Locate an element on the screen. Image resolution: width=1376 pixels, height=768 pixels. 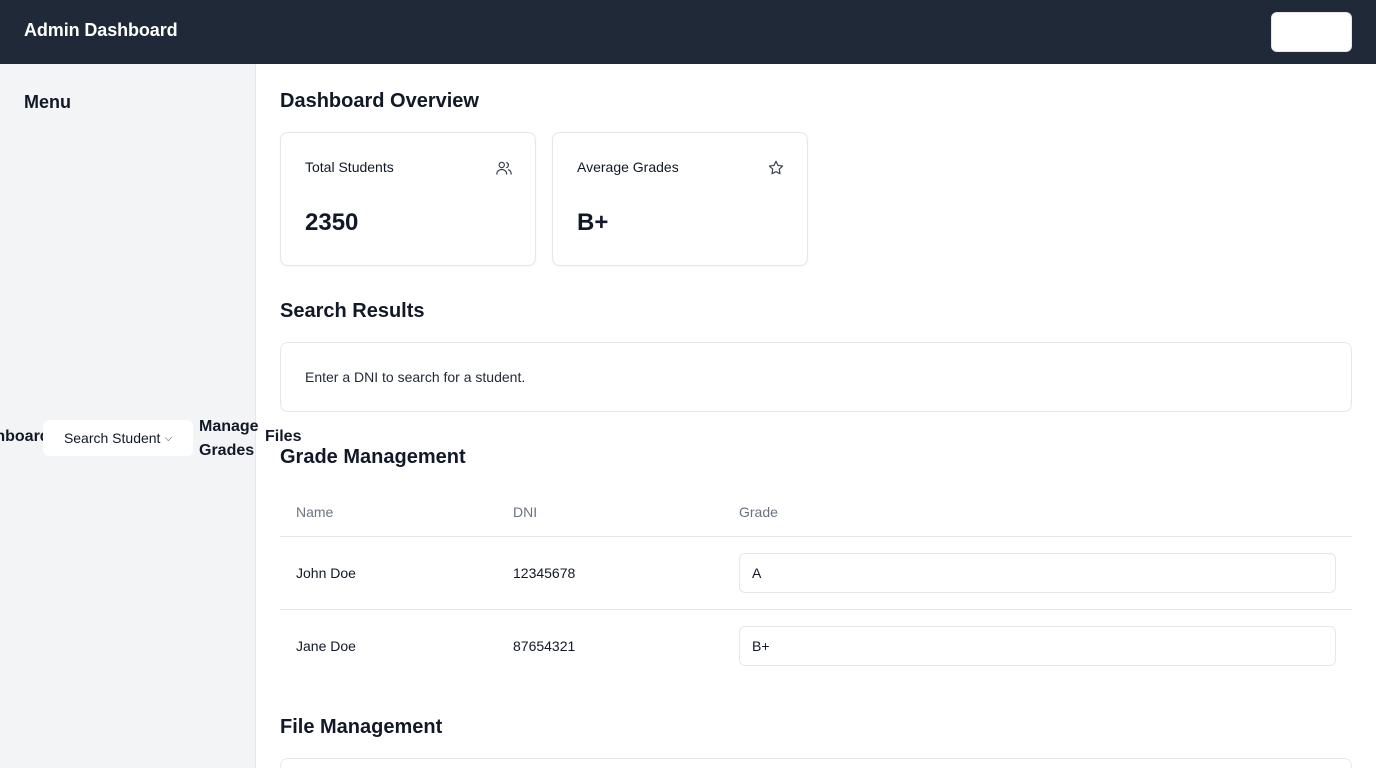
table-row: Jane Doe 87654321 is located at coordinates (816, 646).